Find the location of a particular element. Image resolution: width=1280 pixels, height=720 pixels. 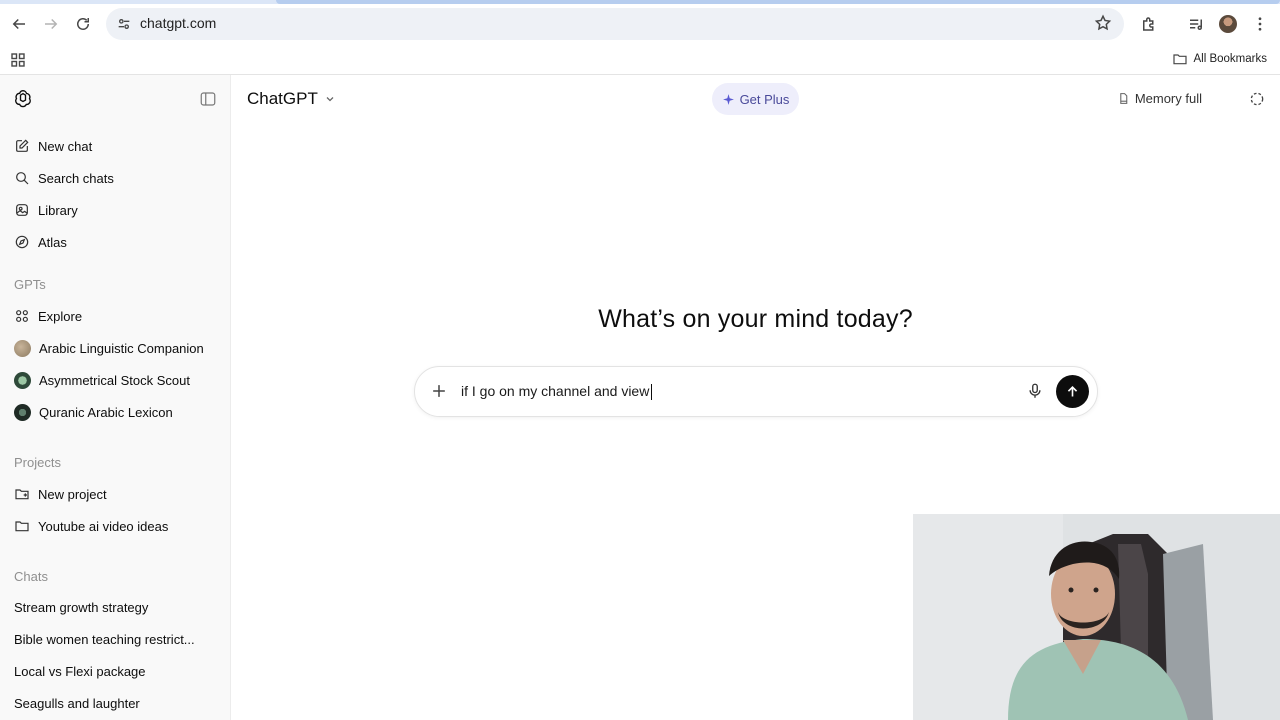

sidebar-item-label: Atlas is located at coordinates (52, 242).